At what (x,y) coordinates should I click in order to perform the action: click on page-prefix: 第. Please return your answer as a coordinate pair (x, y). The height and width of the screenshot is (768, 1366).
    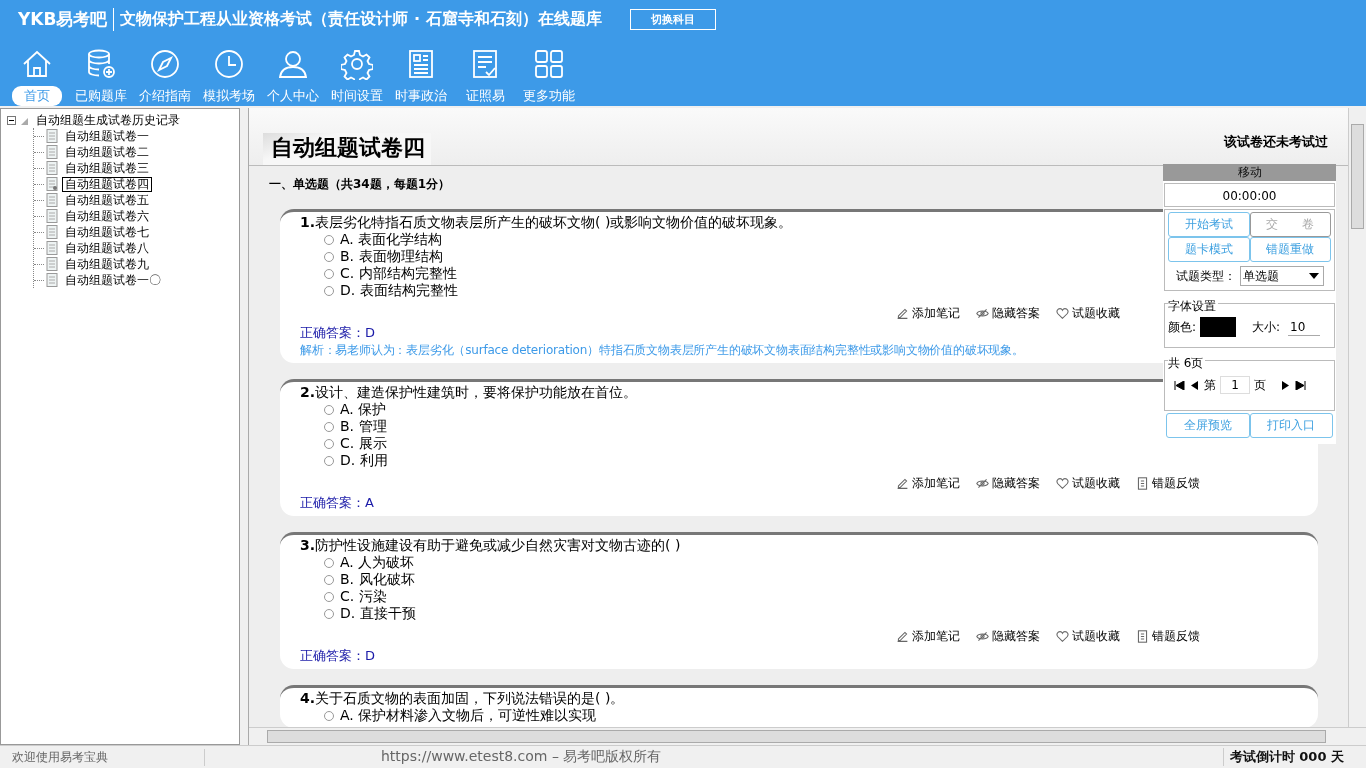
    Looking at the image, I should click on (1210, 385).